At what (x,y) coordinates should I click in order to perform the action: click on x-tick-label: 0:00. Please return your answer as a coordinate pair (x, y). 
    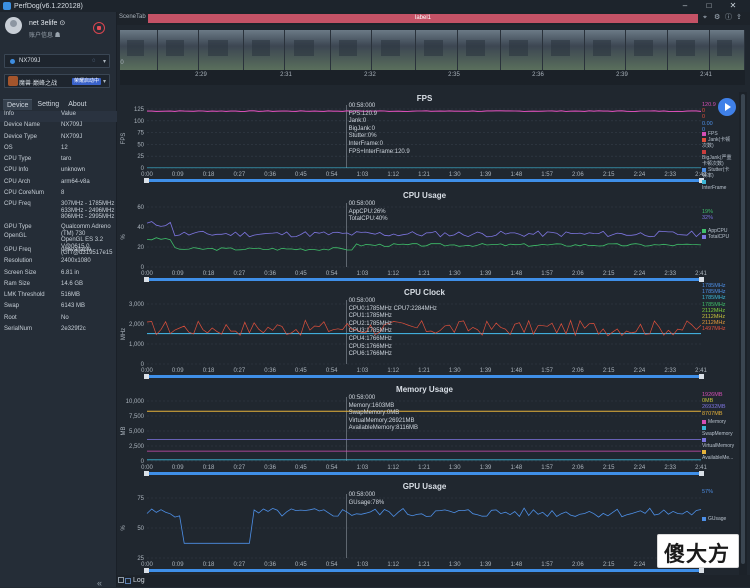
    Looking at the image, I should click on (147, 274).